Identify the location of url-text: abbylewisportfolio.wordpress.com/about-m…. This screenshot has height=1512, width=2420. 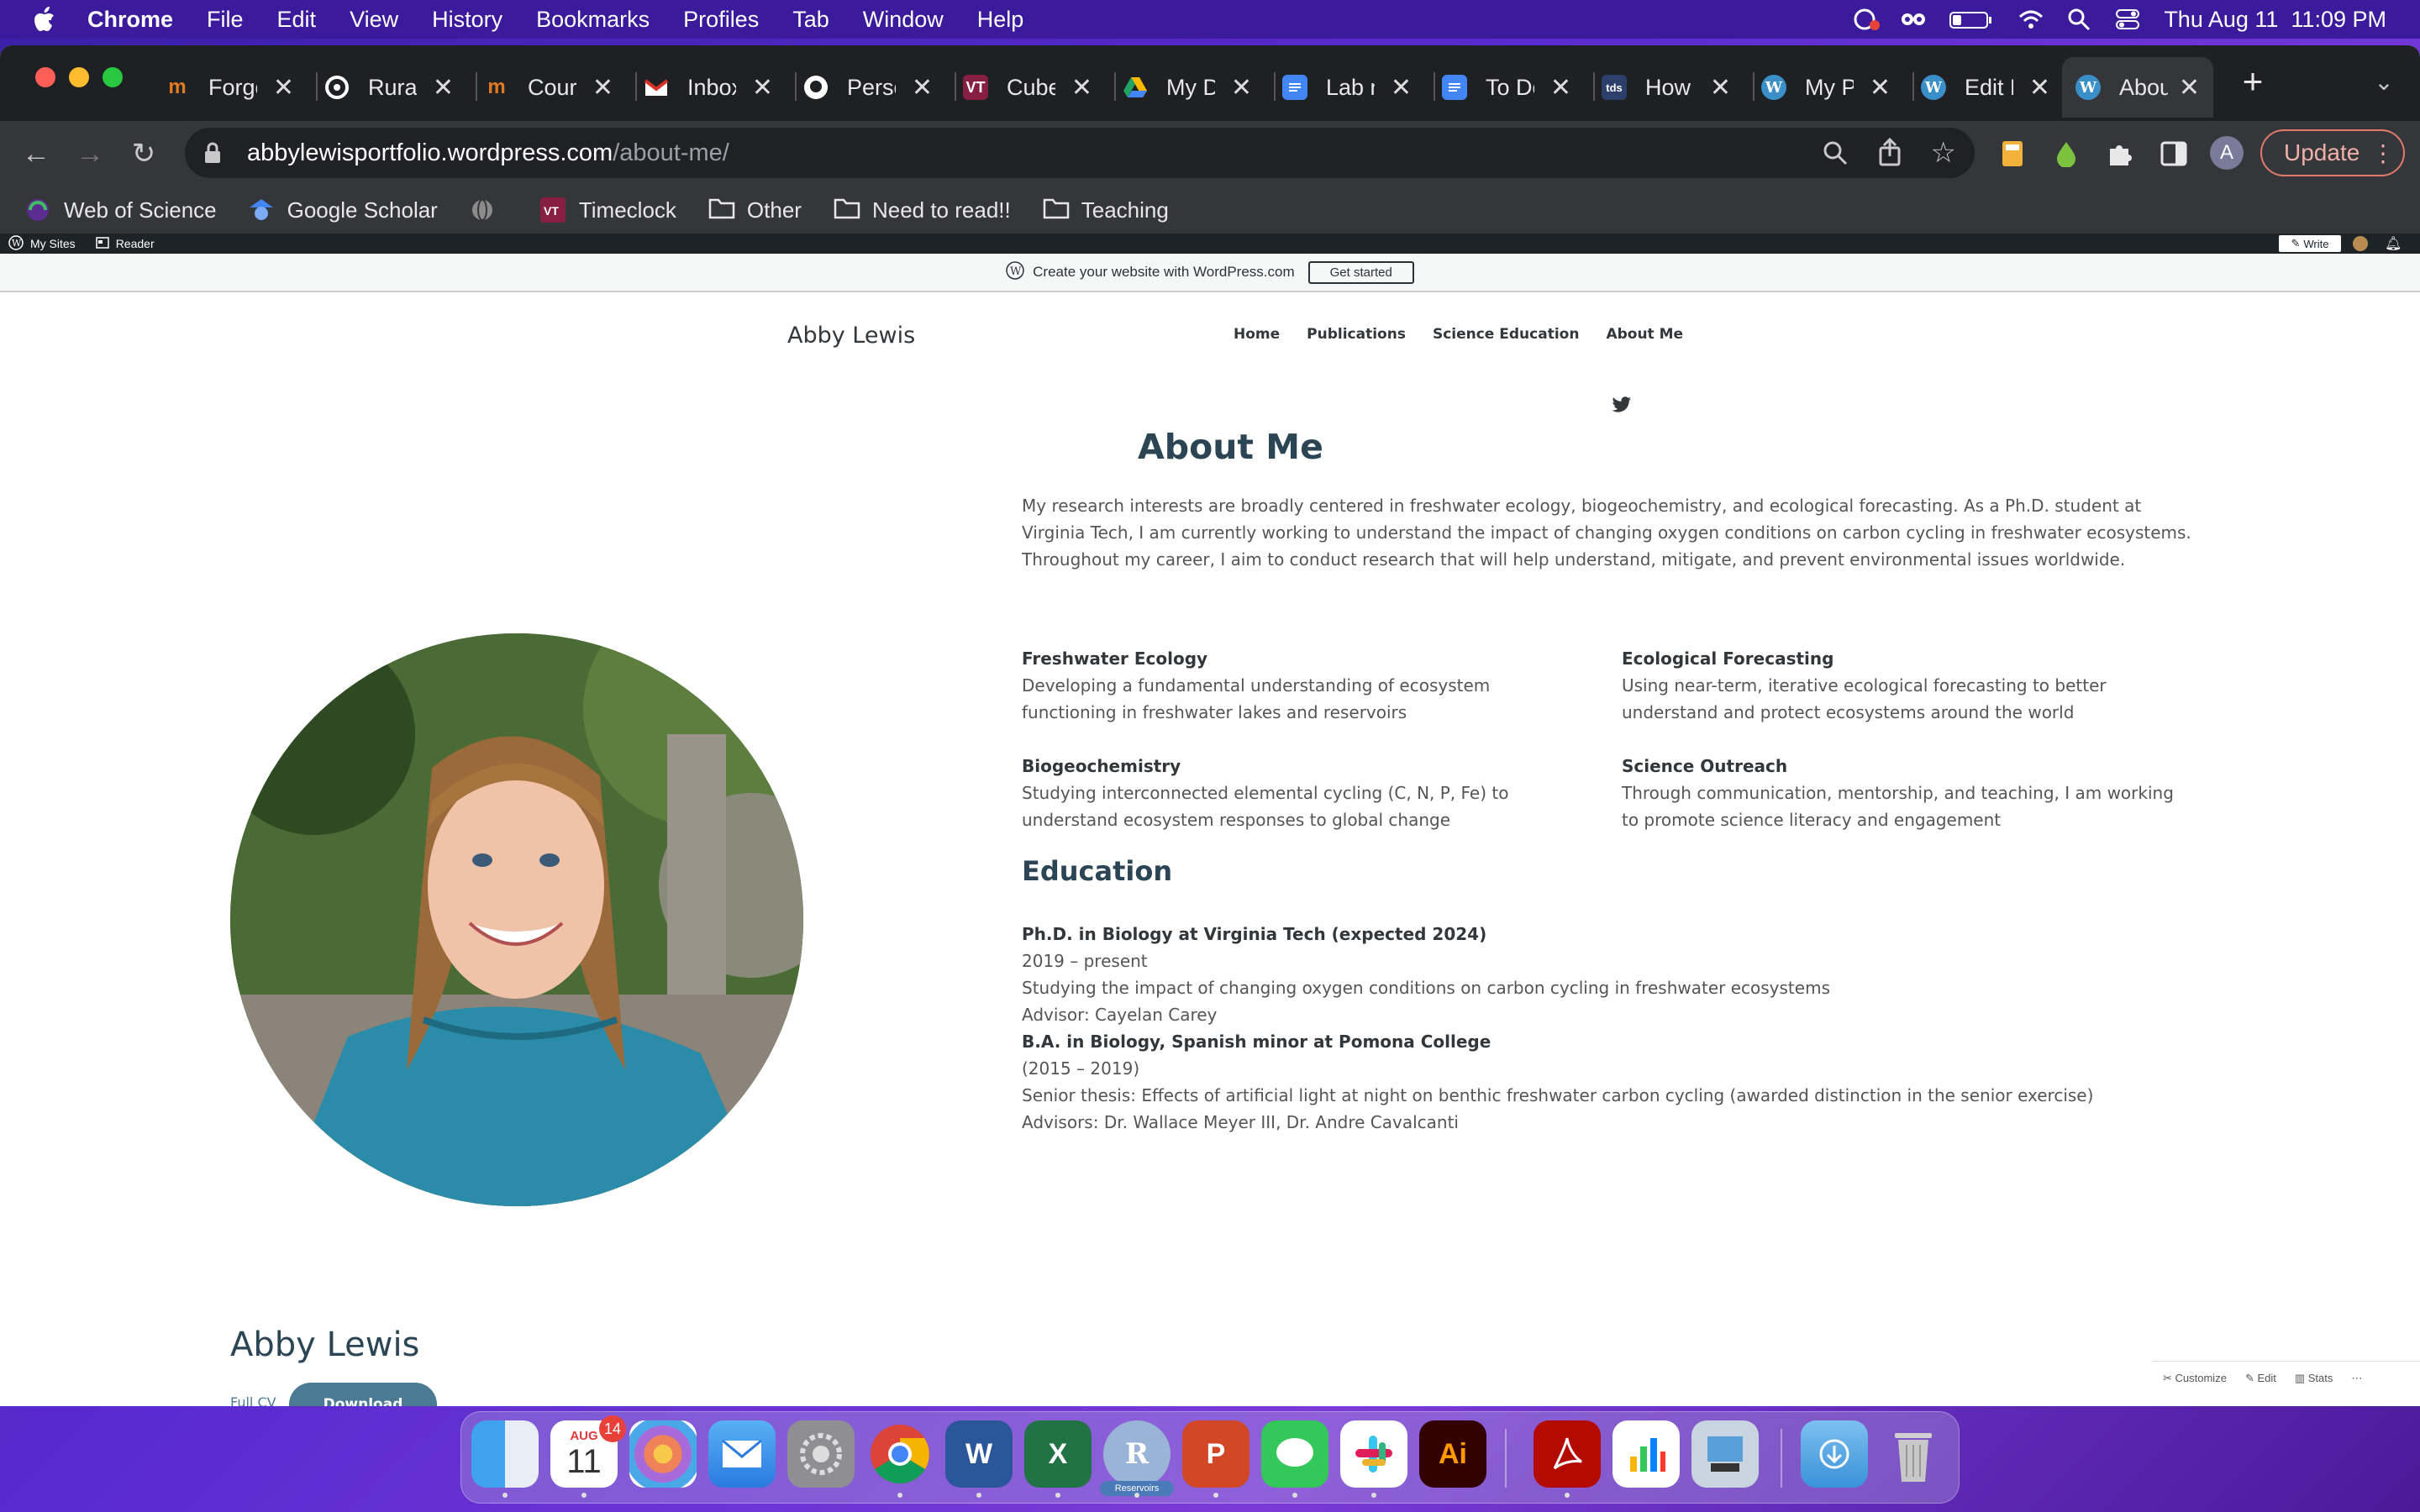
(488, 153).